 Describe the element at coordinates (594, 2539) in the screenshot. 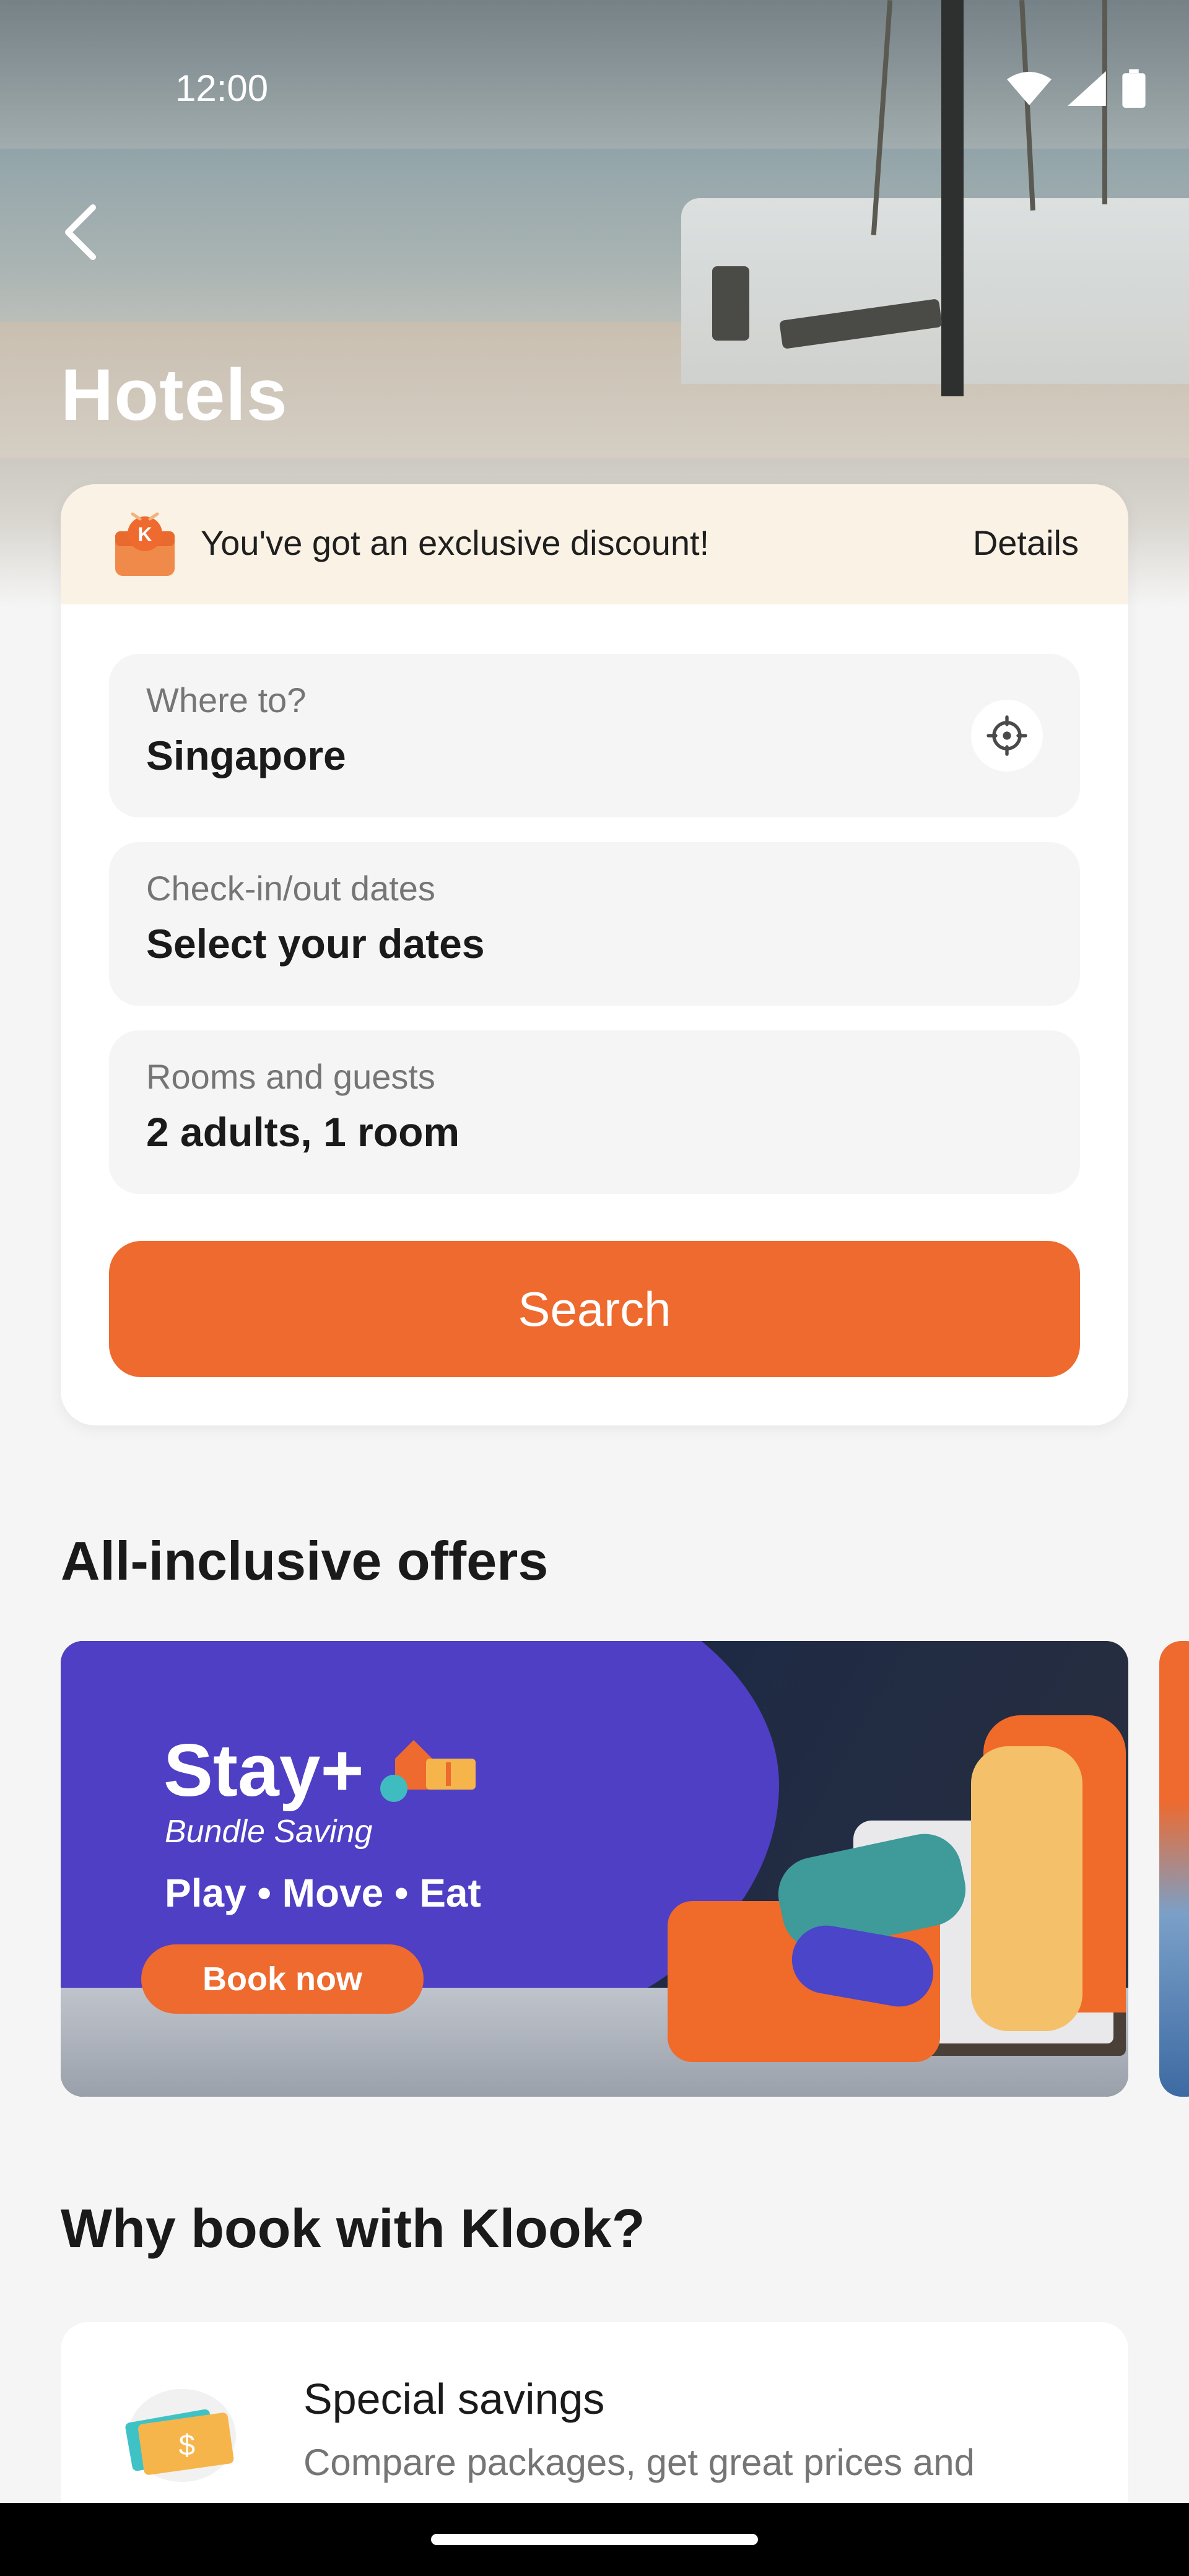

I see `home-indicator` at that location.